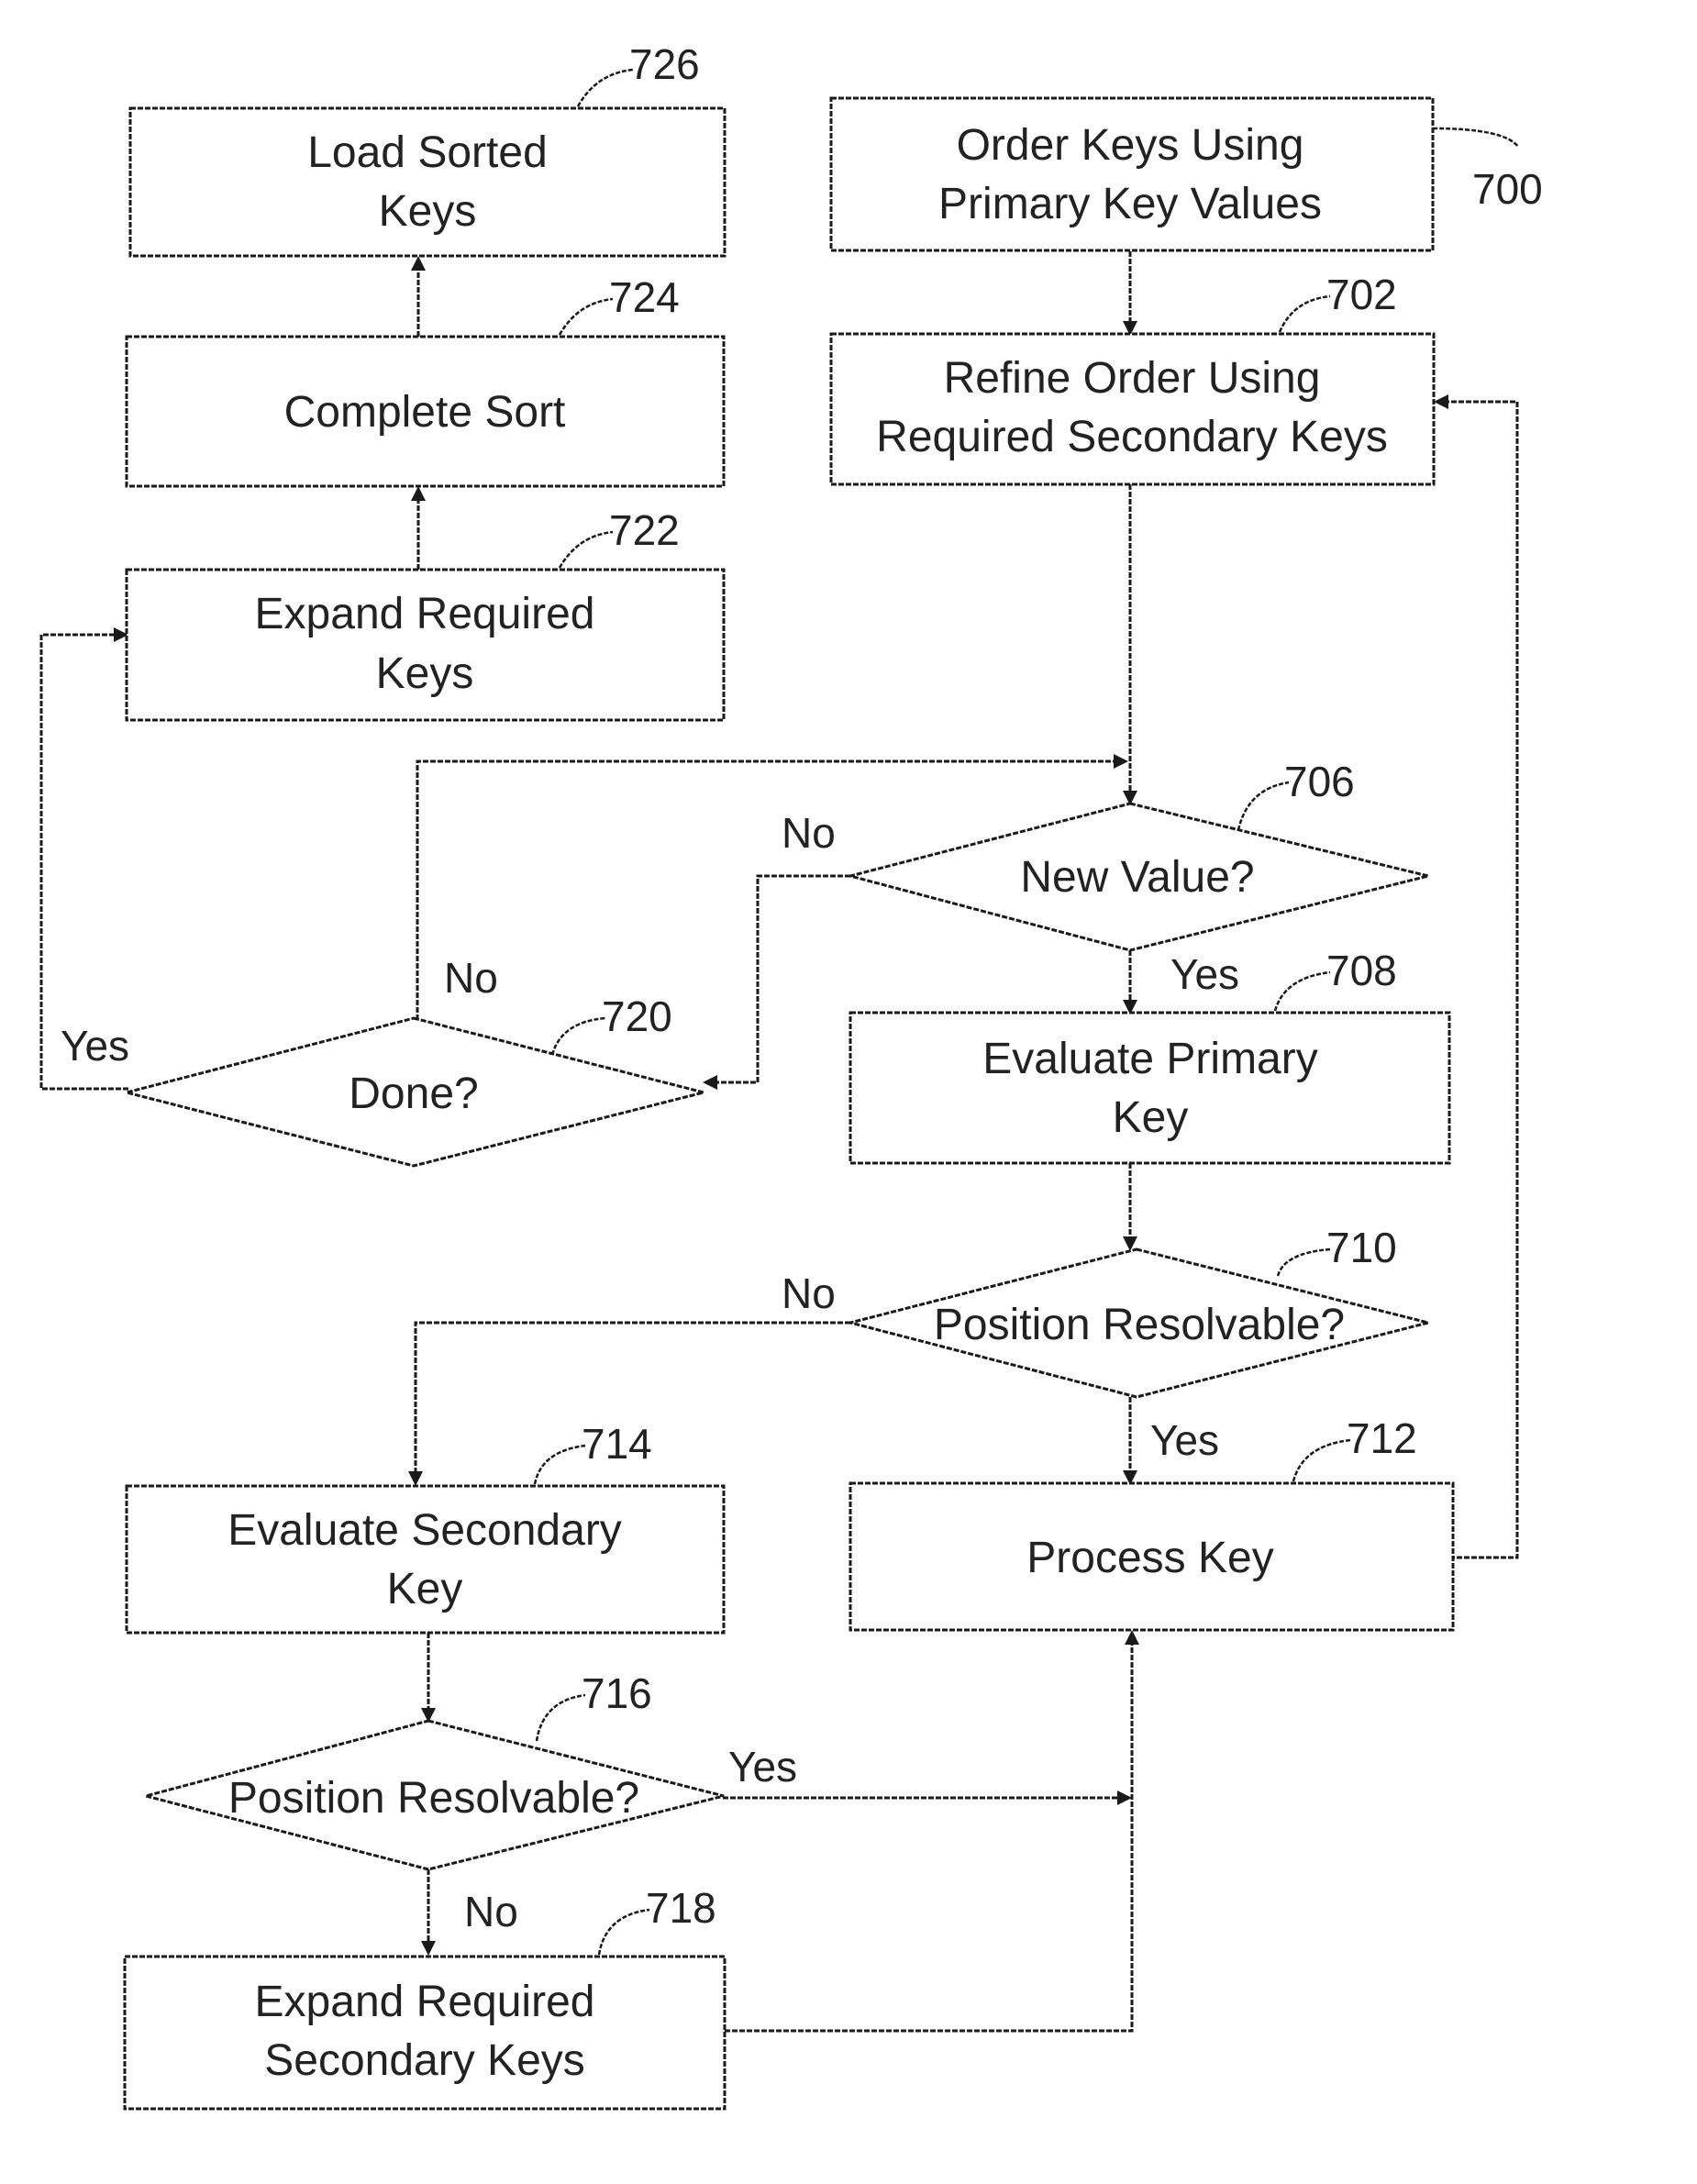 This screenshot has height=2184, width=1697. I want to click on diamond-716-text: Position Resolvable?, so click(433, 1798).